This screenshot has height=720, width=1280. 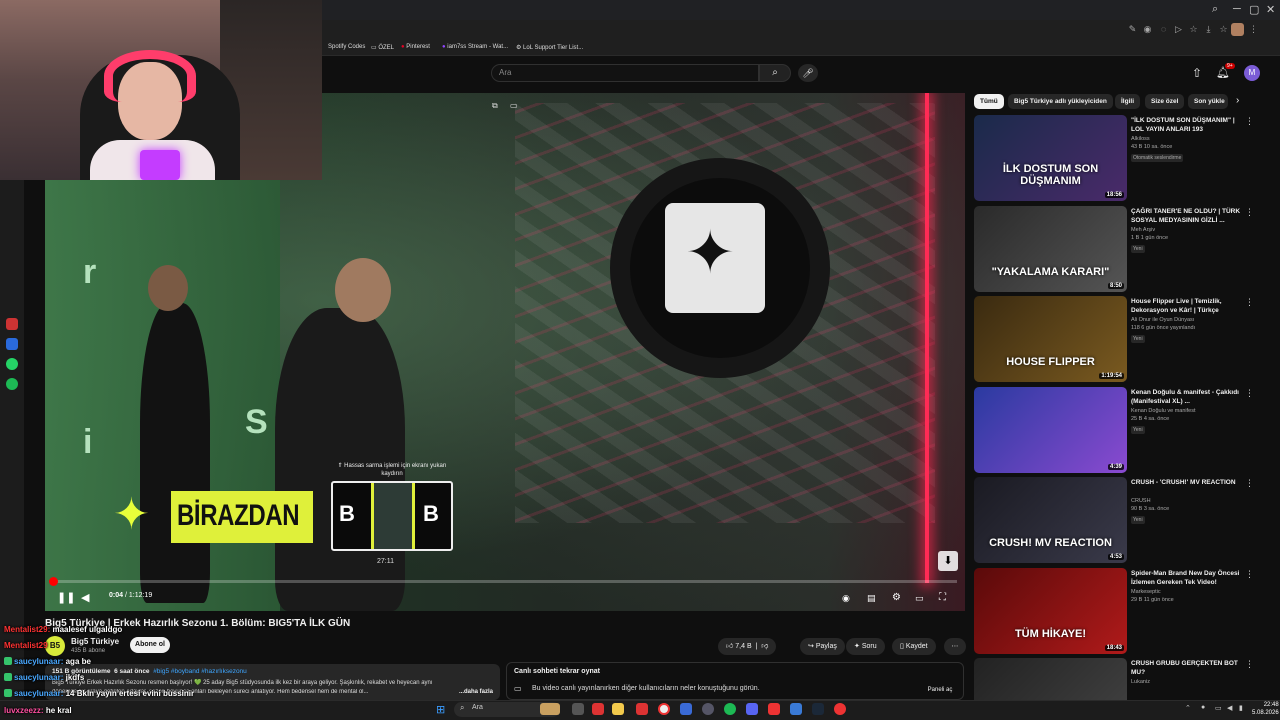 I want to click on autoplay-toggle: ◉, so click(x=846, y=598).